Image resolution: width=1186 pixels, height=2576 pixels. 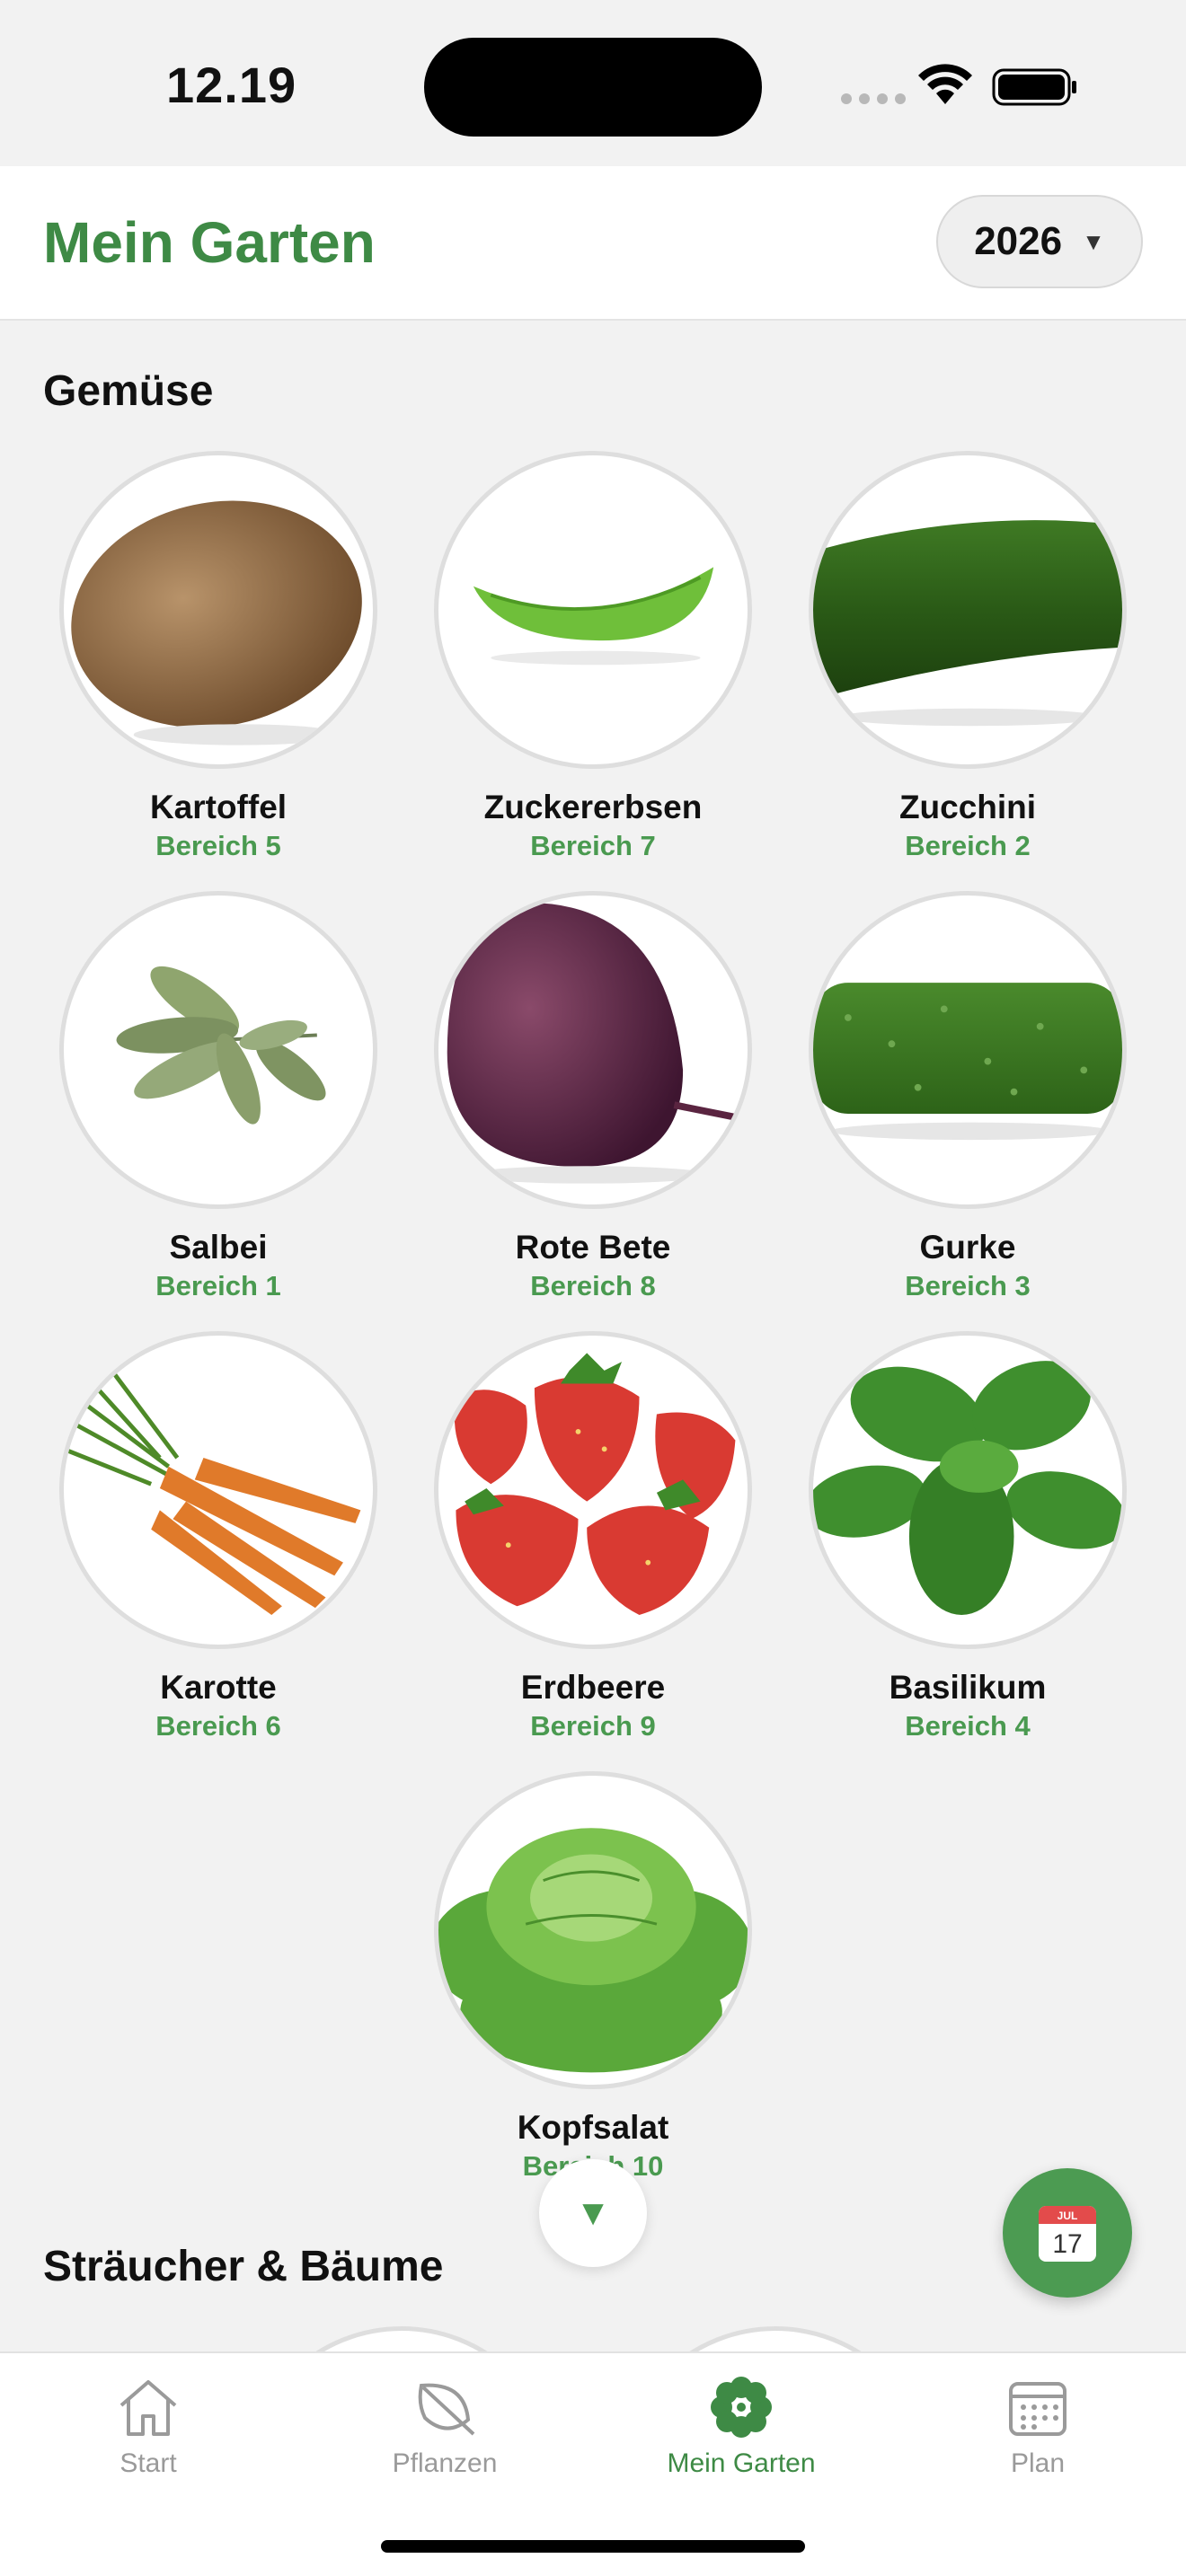 I want to click on plant-card-karotte: Karotte Bereich 6, so click(x=218, y=1537).